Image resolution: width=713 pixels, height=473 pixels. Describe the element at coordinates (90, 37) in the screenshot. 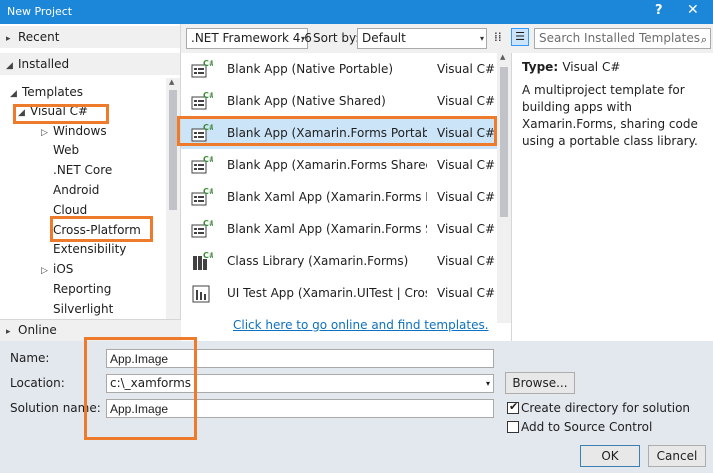

I see `tree-recent: ▸ Recent` at that location.